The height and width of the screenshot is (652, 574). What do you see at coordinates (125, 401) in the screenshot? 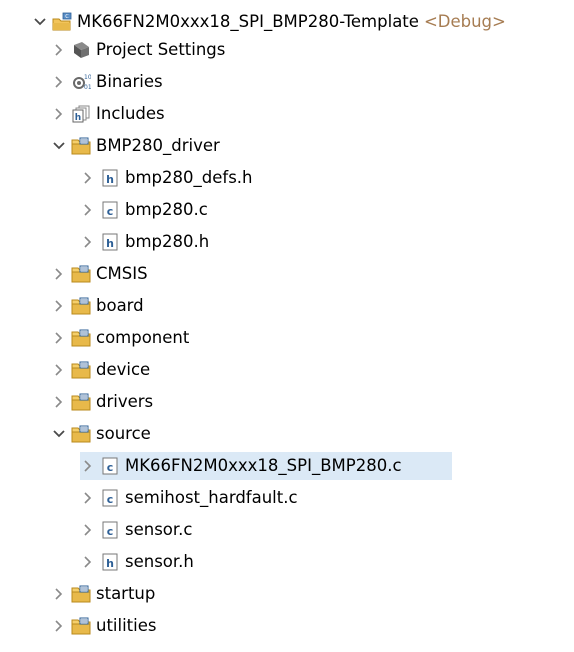
I see `tree-item-label: drivers` at bounding box center [125, 401].